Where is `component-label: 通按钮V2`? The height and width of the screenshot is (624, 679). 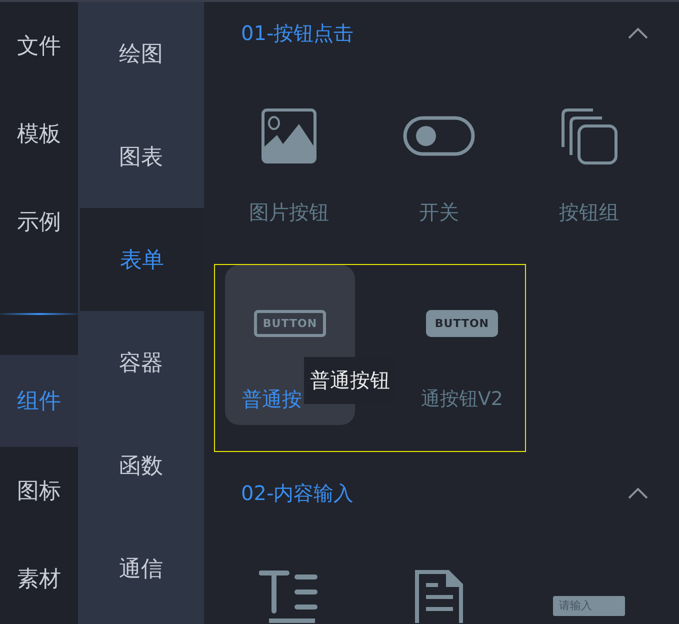 component-label: 通按钮V2 is located at coordinates (461, 399).